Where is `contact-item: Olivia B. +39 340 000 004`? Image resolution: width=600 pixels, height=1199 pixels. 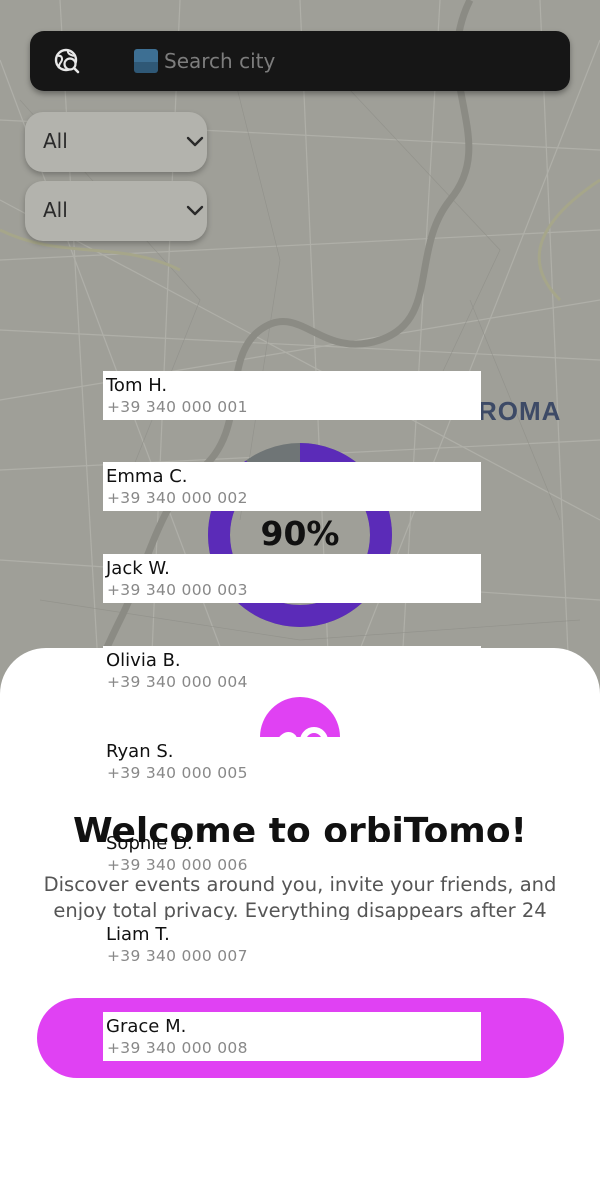
contact-item: Olivia B. +39 340 000 004 is located at coordinates (292, 670).